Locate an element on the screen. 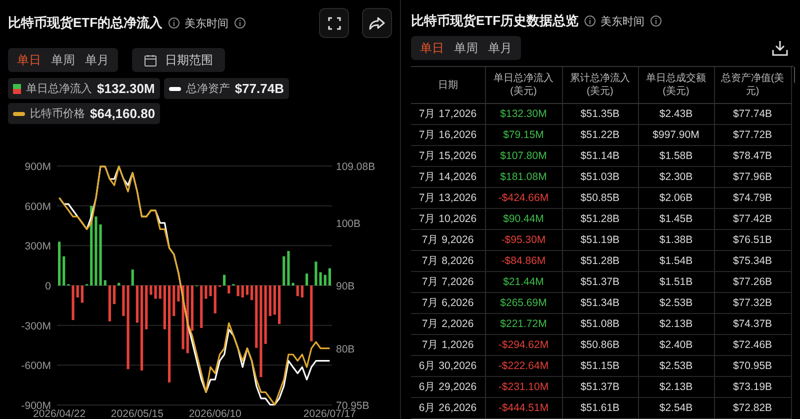 This screenshot has width=800, height=419. table-cell: $221.72M is located at coordinates (523, 324).